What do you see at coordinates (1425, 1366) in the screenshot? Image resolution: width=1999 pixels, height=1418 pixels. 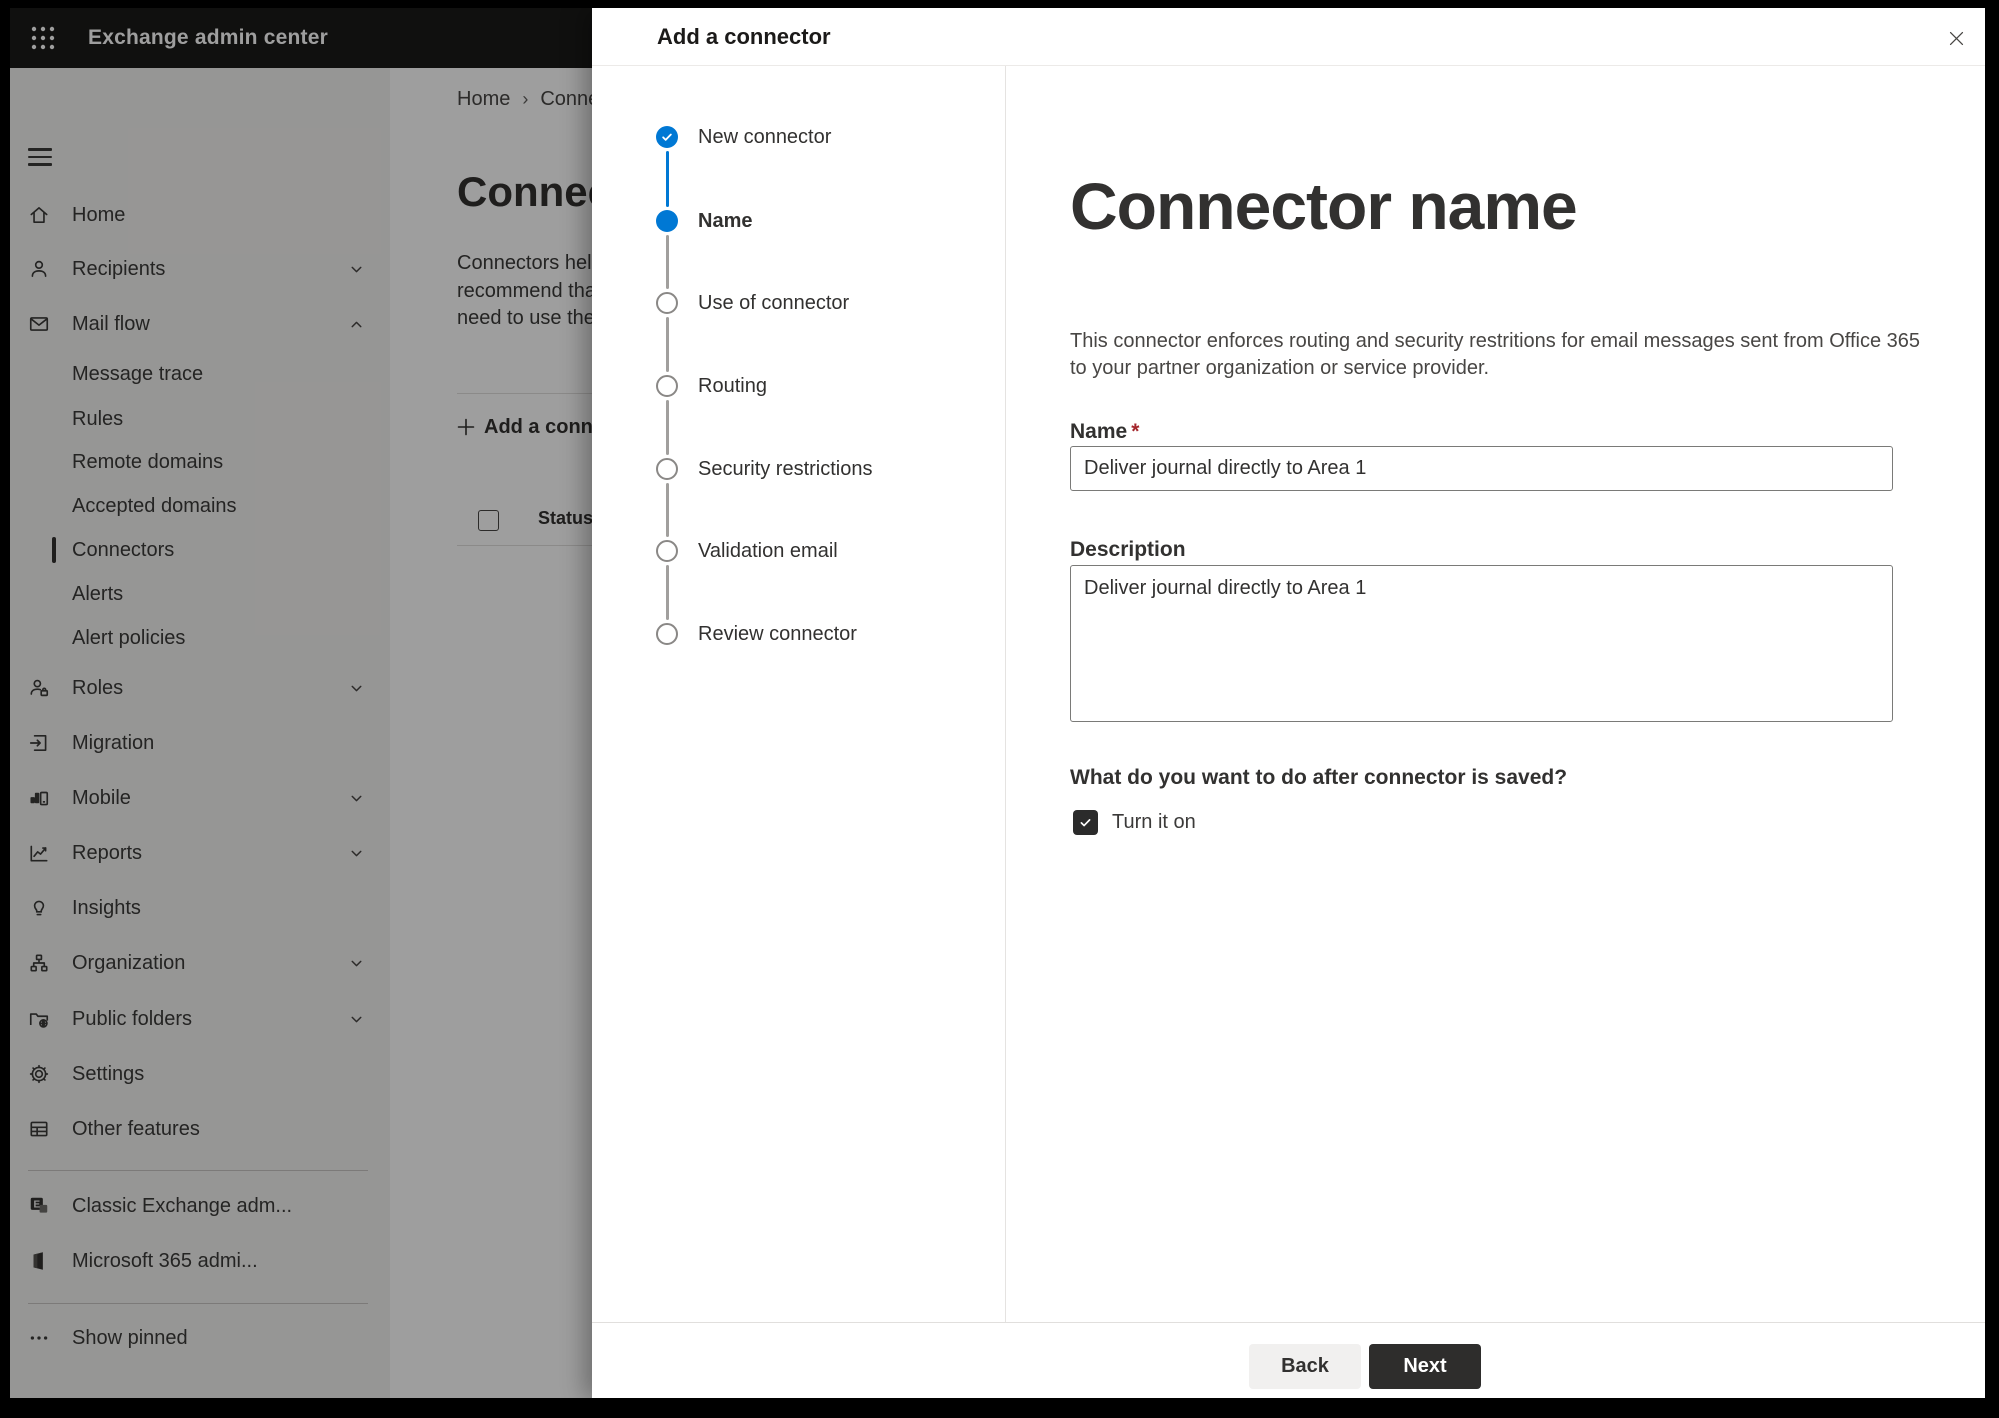 I see `next-button: Next` at bounding box center [1425, 1366].